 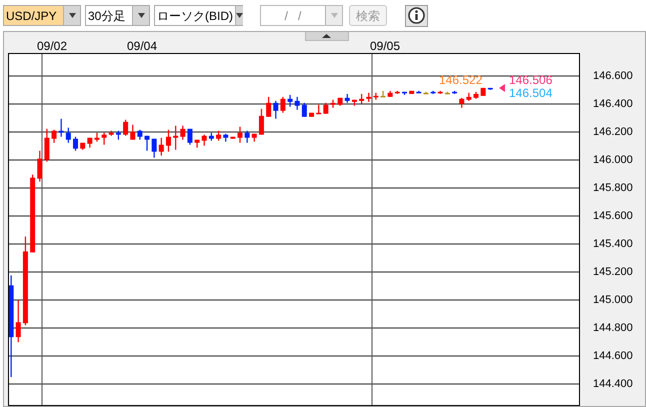 What do you see at coordinates (613, 300) in the screenshot?
I see `price-axis-label: 145.000` at bounding box center [613, 300].